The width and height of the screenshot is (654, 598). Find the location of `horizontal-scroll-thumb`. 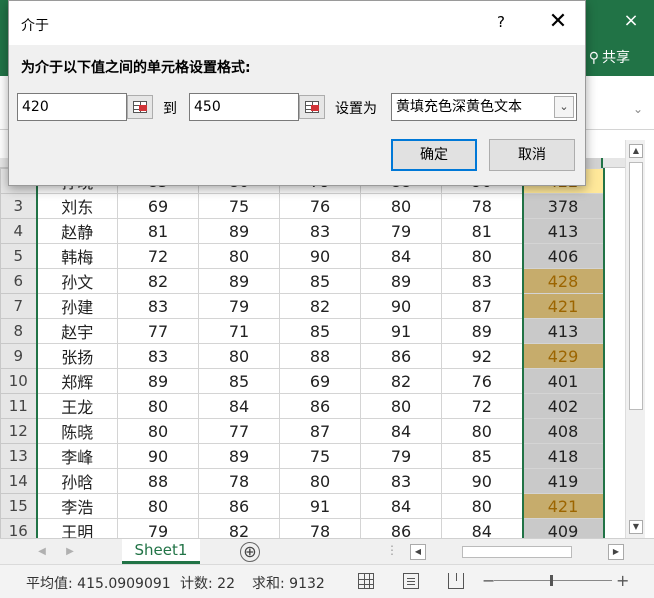

horizontal-scroll-thumb is located at coordinates (517, 552).